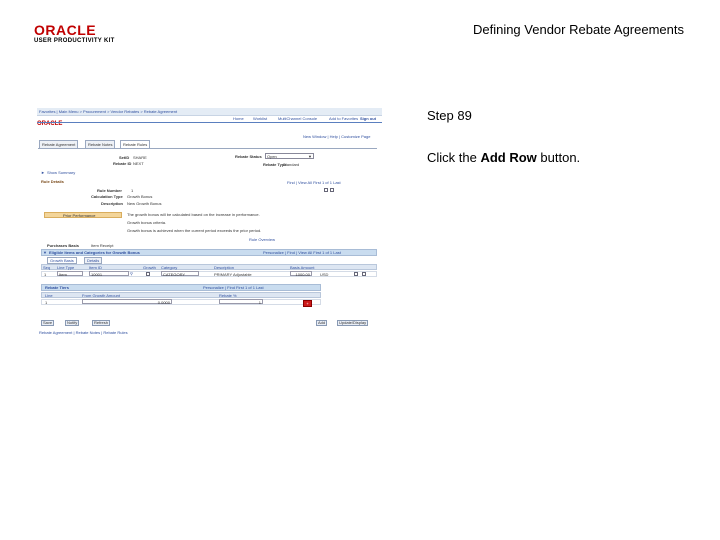 This screenshot has width=720, height=540. Describe the element at coordinates (112, 203) in the screenshot. I see `description-label: Description` at that location.